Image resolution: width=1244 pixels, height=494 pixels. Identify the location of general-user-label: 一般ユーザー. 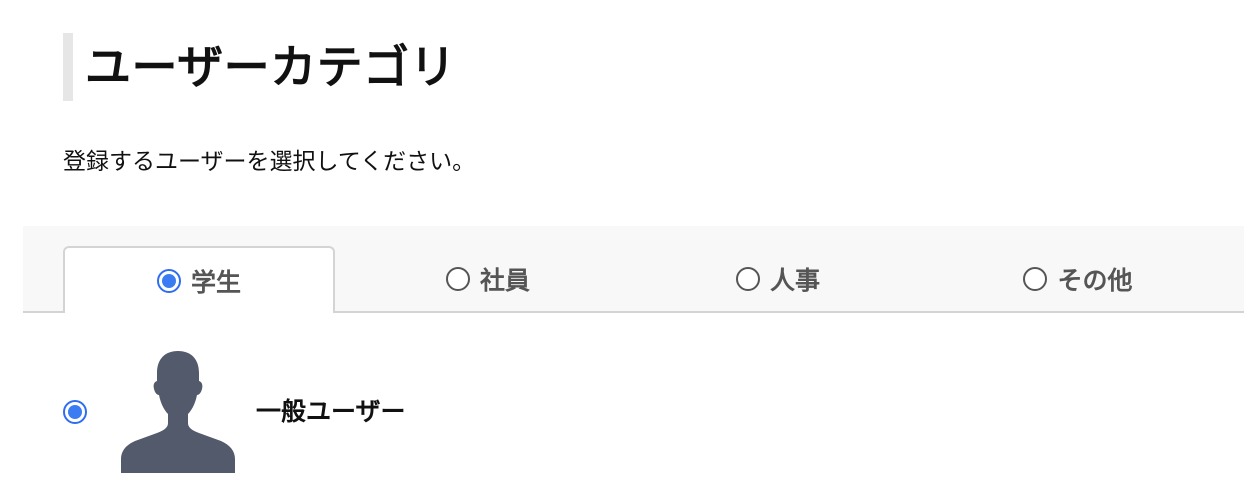
(331, 411).